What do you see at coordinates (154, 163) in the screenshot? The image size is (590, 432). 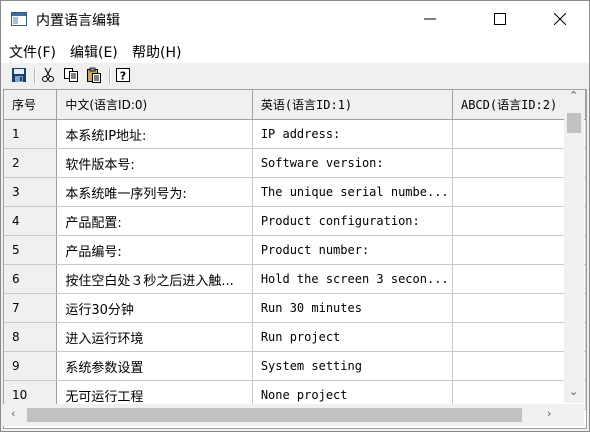 I see `chinese-text-cell: 软件版本号:` at bounding box center [154, 163].